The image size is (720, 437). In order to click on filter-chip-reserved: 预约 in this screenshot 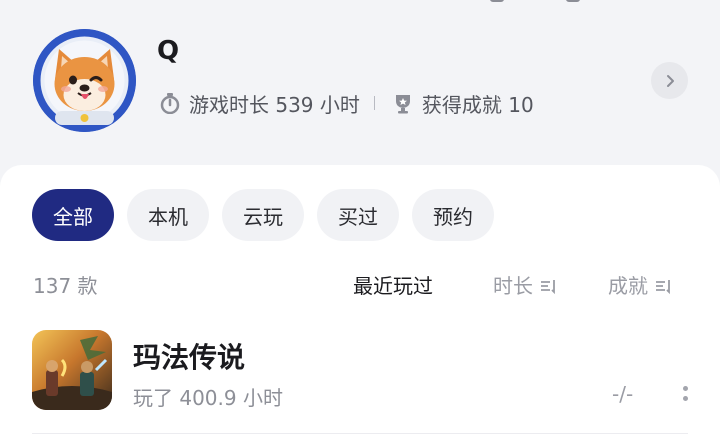, I will do `click(453, 215)`.